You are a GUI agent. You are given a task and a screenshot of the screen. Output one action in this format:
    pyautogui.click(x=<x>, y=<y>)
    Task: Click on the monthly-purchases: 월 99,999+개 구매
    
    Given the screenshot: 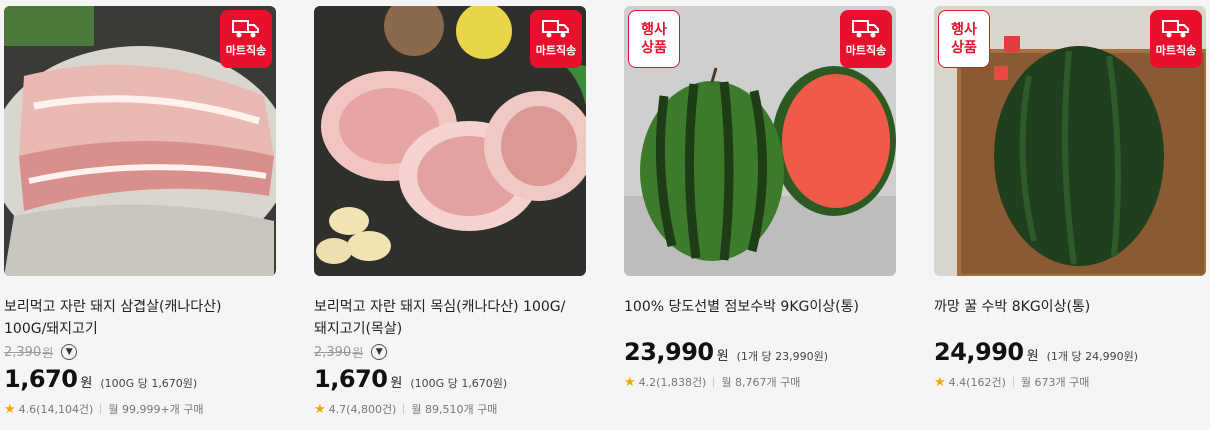 What is the action you would take?
    pyautogui.click(x=156, y=409)
    